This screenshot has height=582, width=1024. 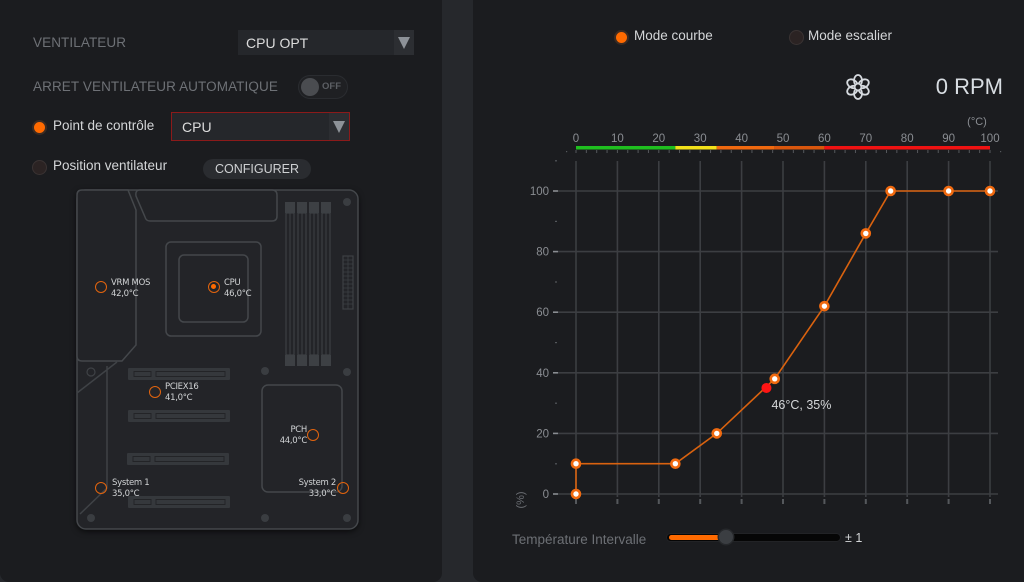 I want to click on y-tick-label: 80, so click(x=542, y=253).